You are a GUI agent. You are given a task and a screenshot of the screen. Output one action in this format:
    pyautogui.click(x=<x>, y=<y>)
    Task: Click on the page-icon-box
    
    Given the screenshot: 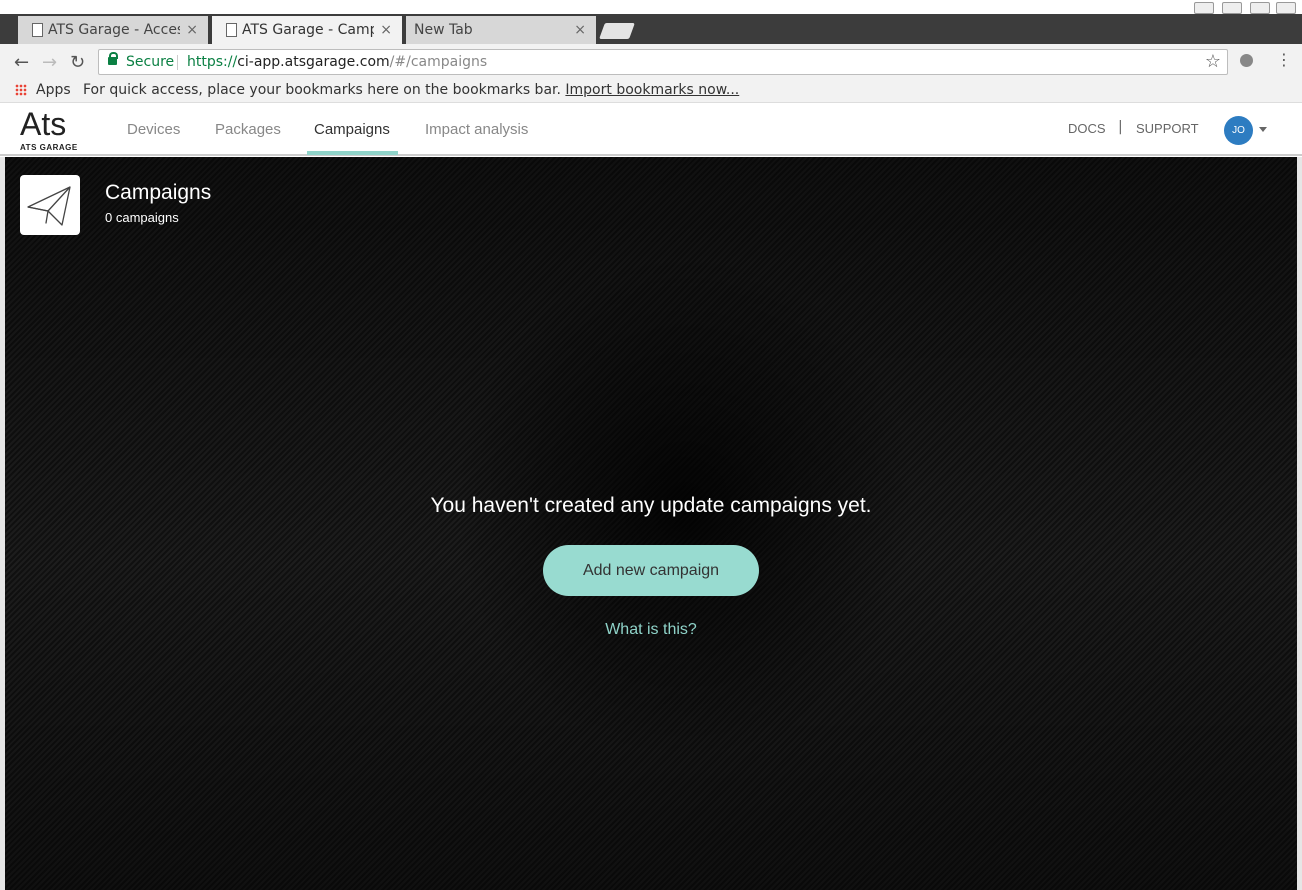 What is the action you would take?
    pyautogui.click(x=50, y=205)
    